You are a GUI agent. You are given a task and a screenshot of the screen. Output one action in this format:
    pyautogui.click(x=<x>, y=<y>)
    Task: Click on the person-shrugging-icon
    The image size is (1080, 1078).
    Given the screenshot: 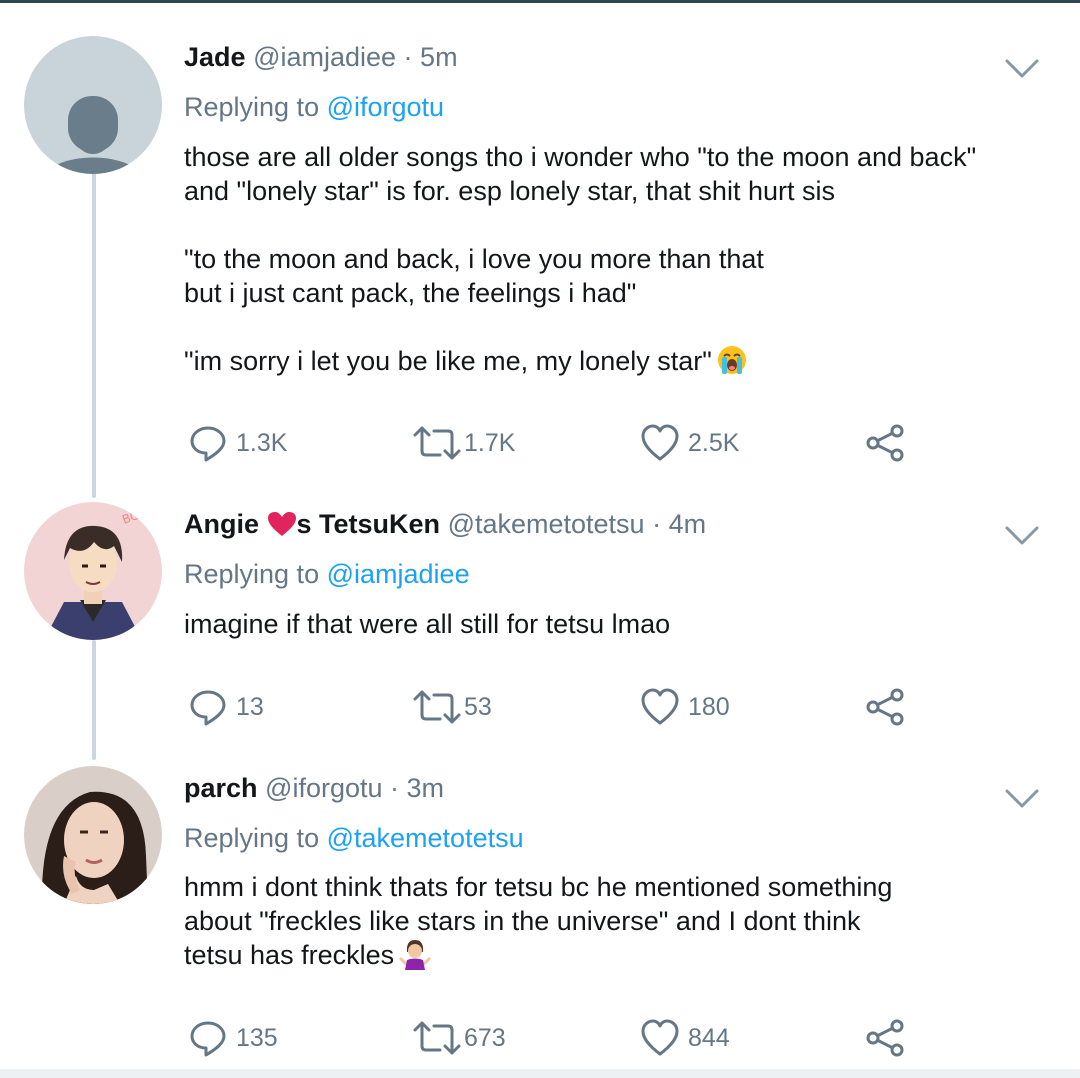 What is the action you would take?
    pyautogui.click(x=415, y=958)
    